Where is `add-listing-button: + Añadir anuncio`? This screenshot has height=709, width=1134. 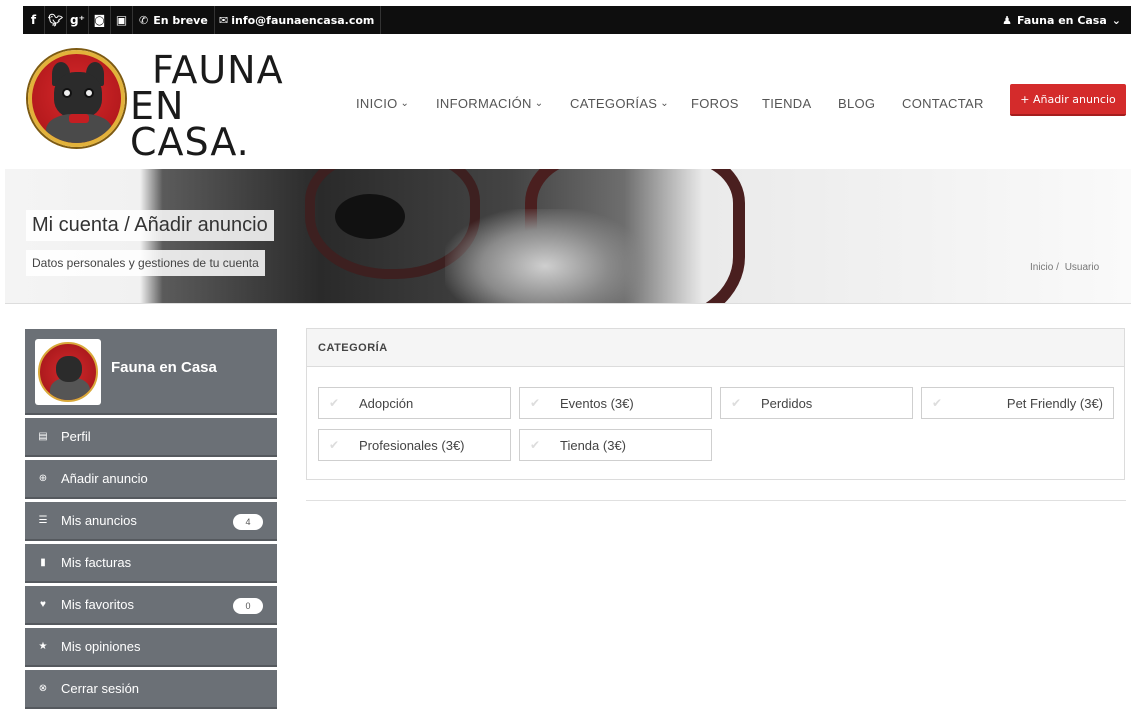 add-listing-button: + Añadir anuncio is located at coordinates (1068, 100).